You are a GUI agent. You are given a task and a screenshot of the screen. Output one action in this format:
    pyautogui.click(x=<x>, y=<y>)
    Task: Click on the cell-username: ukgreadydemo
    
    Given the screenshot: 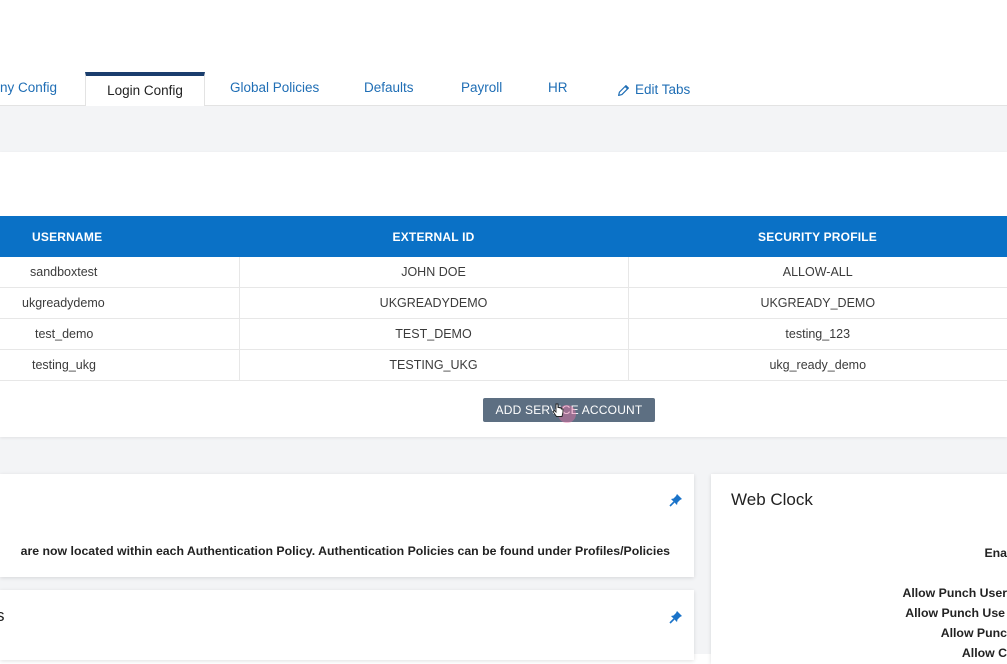 What is the action you would take?
    pyautogui.click(x=120, y=303)
    